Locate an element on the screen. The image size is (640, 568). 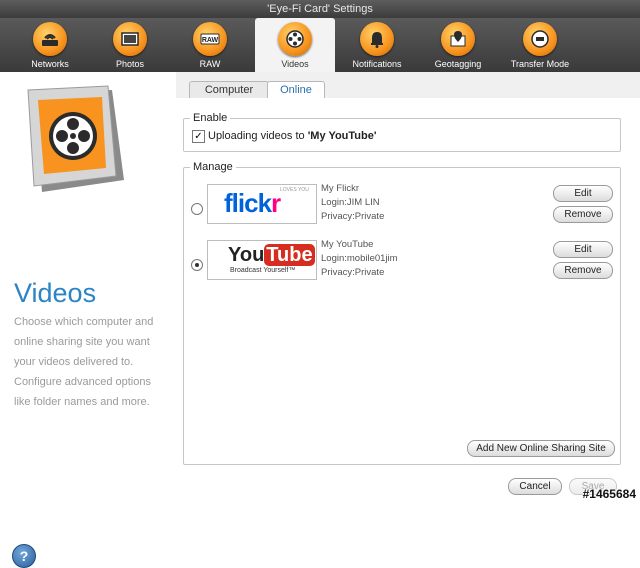
remove-button-youtube: Remove is located at coordinates (583, 270).